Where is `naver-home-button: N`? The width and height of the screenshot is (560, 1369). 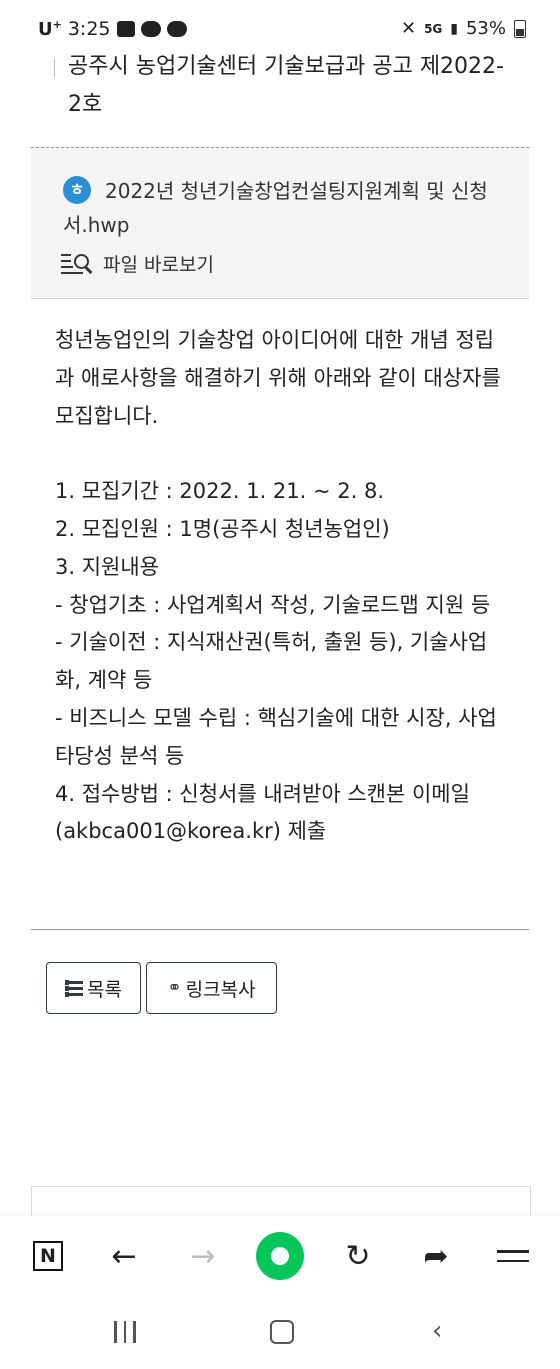 naver-home-button: N is located at coordinates (48, 1256).